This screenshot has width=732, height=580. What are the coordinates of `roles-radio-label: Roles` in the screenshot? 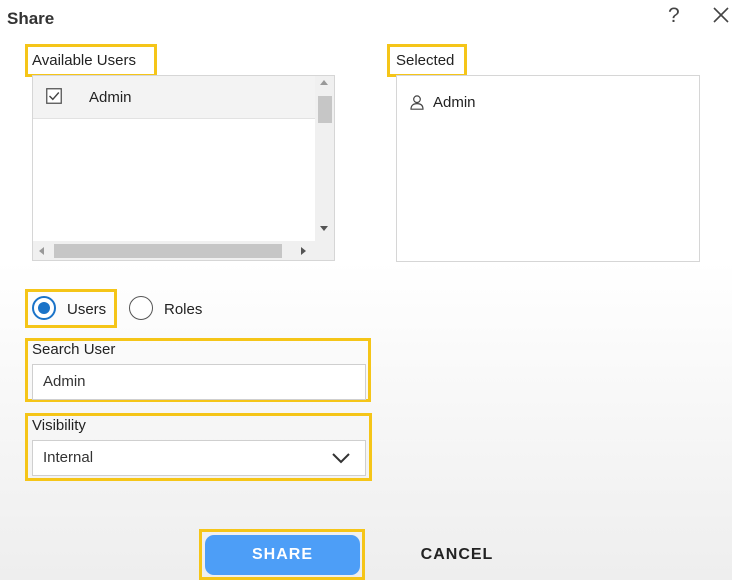 It's located at (183, 309).